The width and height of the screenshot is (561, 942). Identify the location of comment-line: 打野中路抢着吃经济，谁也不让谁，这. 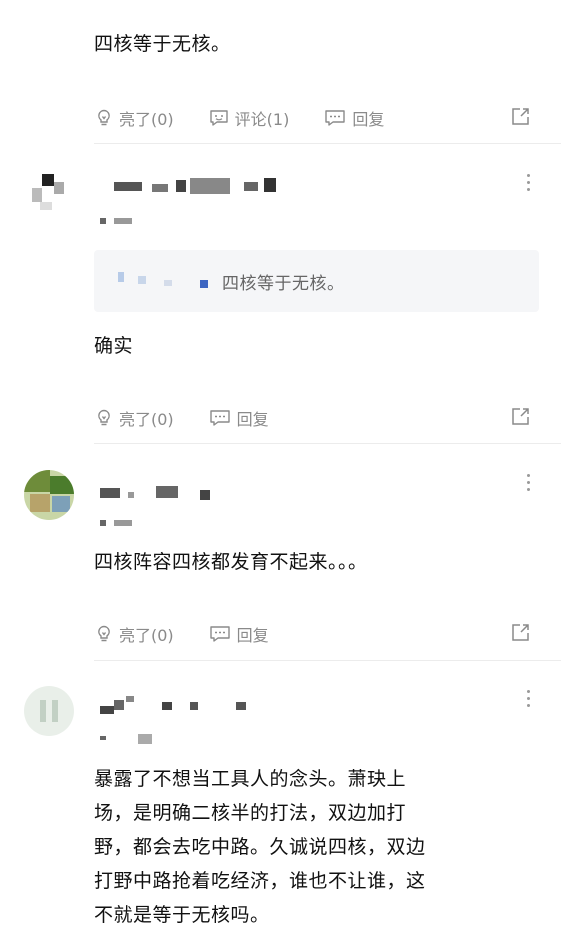
(260, 881).